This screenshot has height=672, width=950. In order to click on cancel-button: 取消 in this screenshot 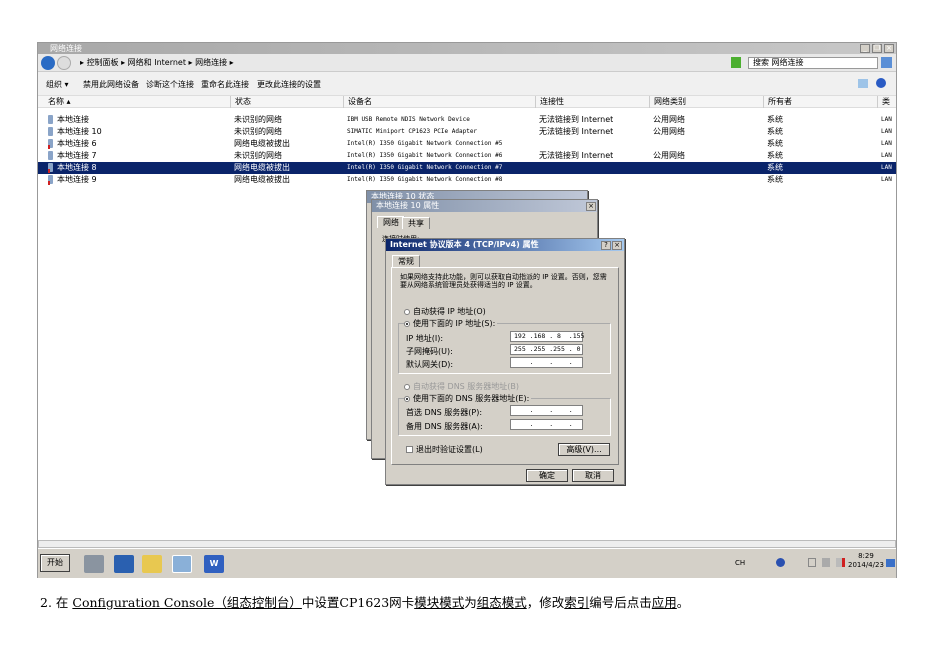, I will do `click(593, 475)`.